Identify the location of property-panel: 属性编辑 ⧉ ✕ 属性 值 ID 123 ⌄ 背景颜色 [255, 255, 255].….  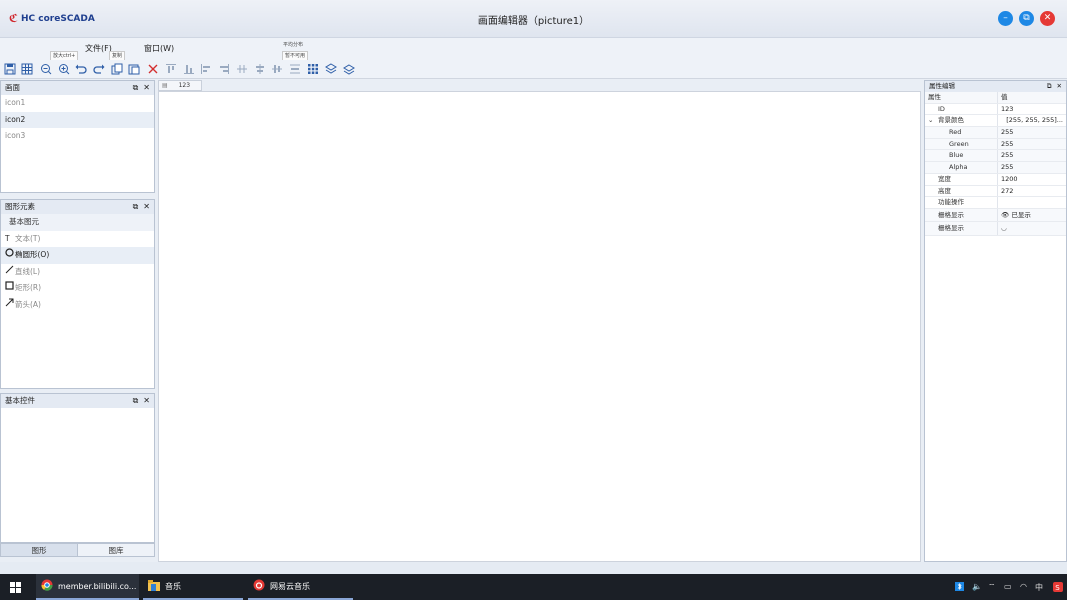
(995, 321).